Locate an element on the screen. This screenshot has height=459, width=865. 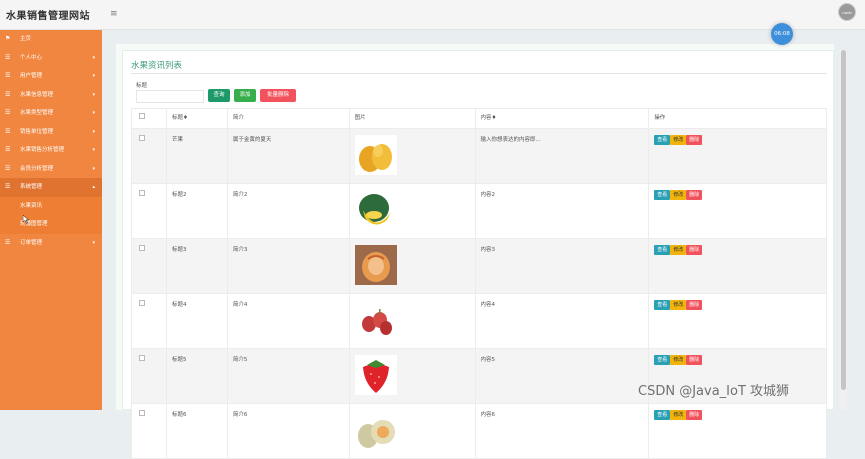
search-label: 标题 is located at coordinates (142, 86).